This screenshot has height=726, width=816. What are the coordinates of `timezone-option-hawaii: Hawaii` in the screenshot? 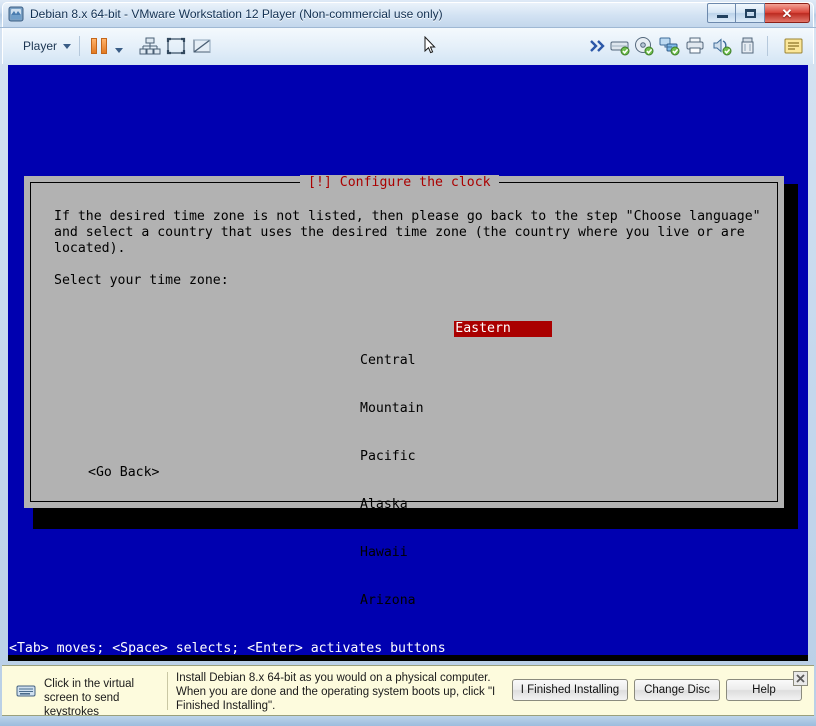 It's located at (455, 553).